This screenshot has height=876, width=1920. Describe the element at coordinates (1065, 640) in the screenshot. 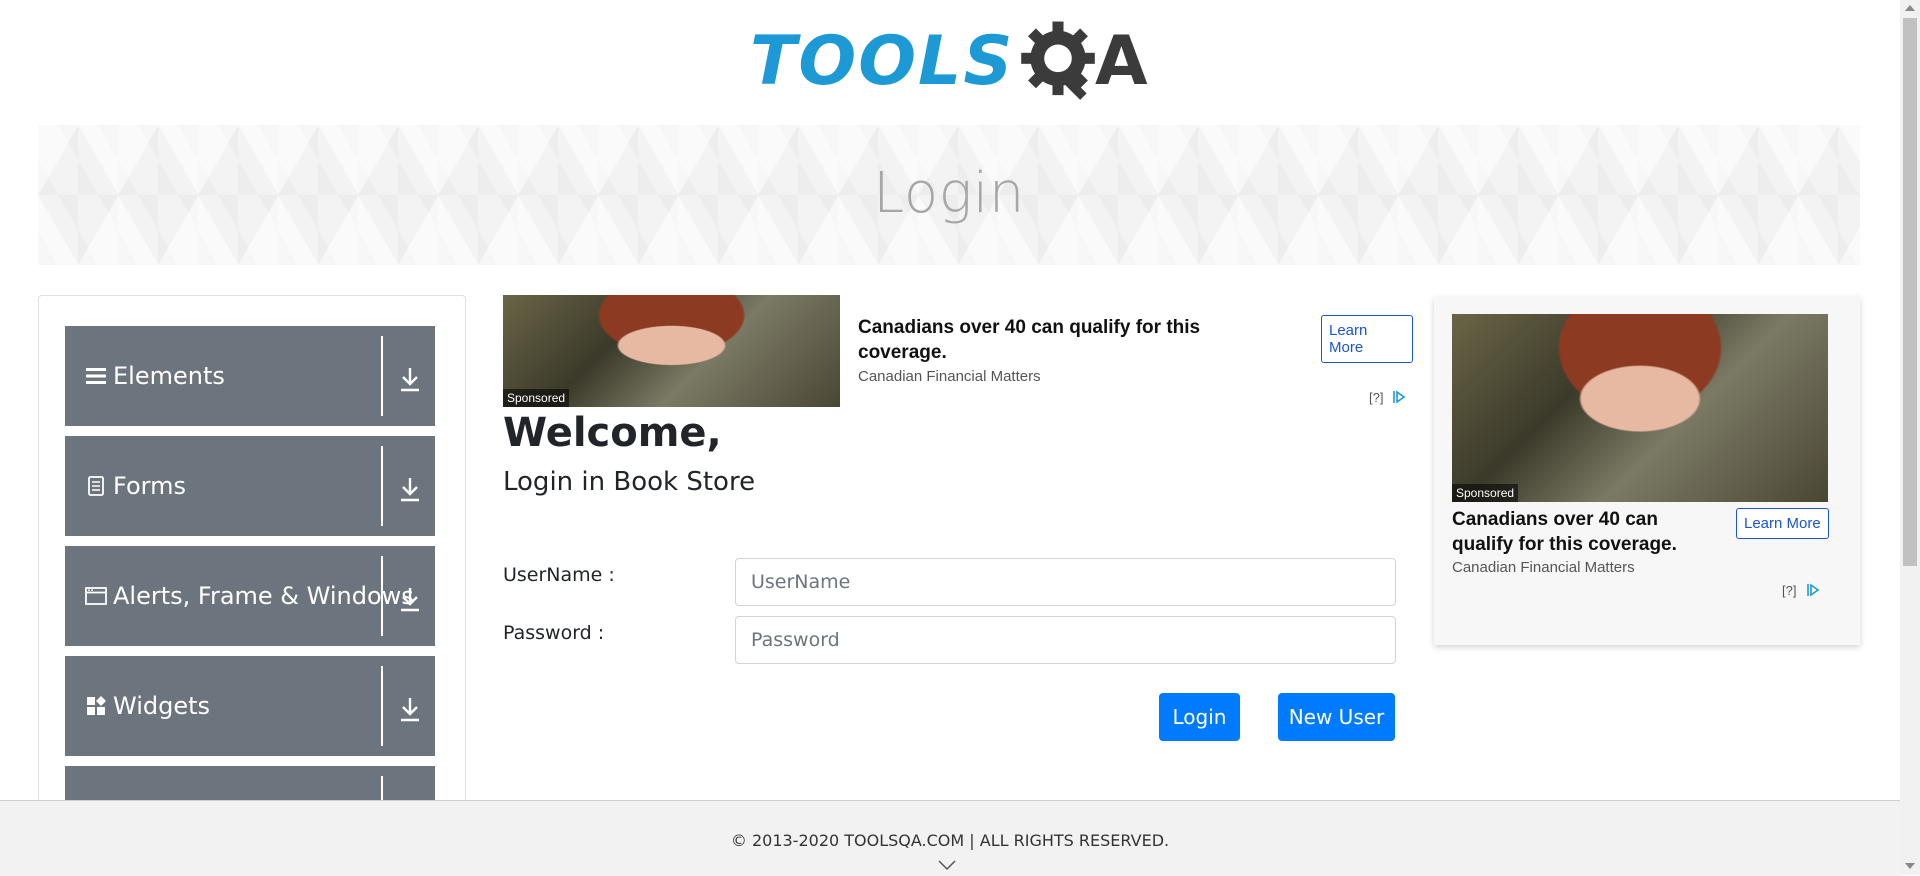

I see `password-input` at that location.